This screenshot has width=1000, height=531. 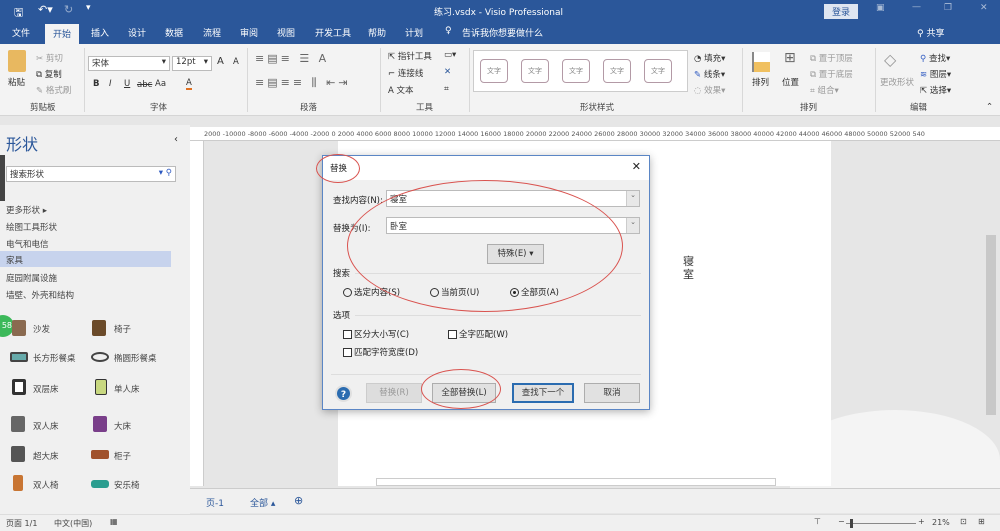 What do you see at coordinates (174, 32) in the screenshot?
I see `tab-data: 数据` at bounding box center [174, 32].